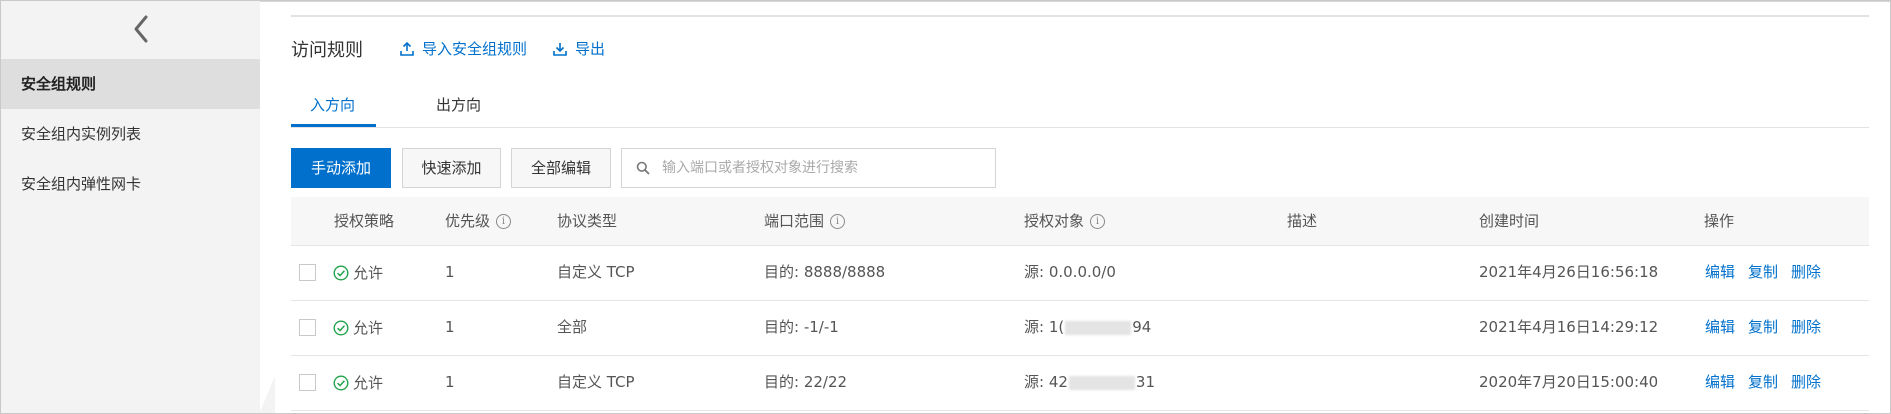 This screenshot has width=1891, height=414. I want to click on column-header-port-range: 端口范围 i, so click(805, 221).